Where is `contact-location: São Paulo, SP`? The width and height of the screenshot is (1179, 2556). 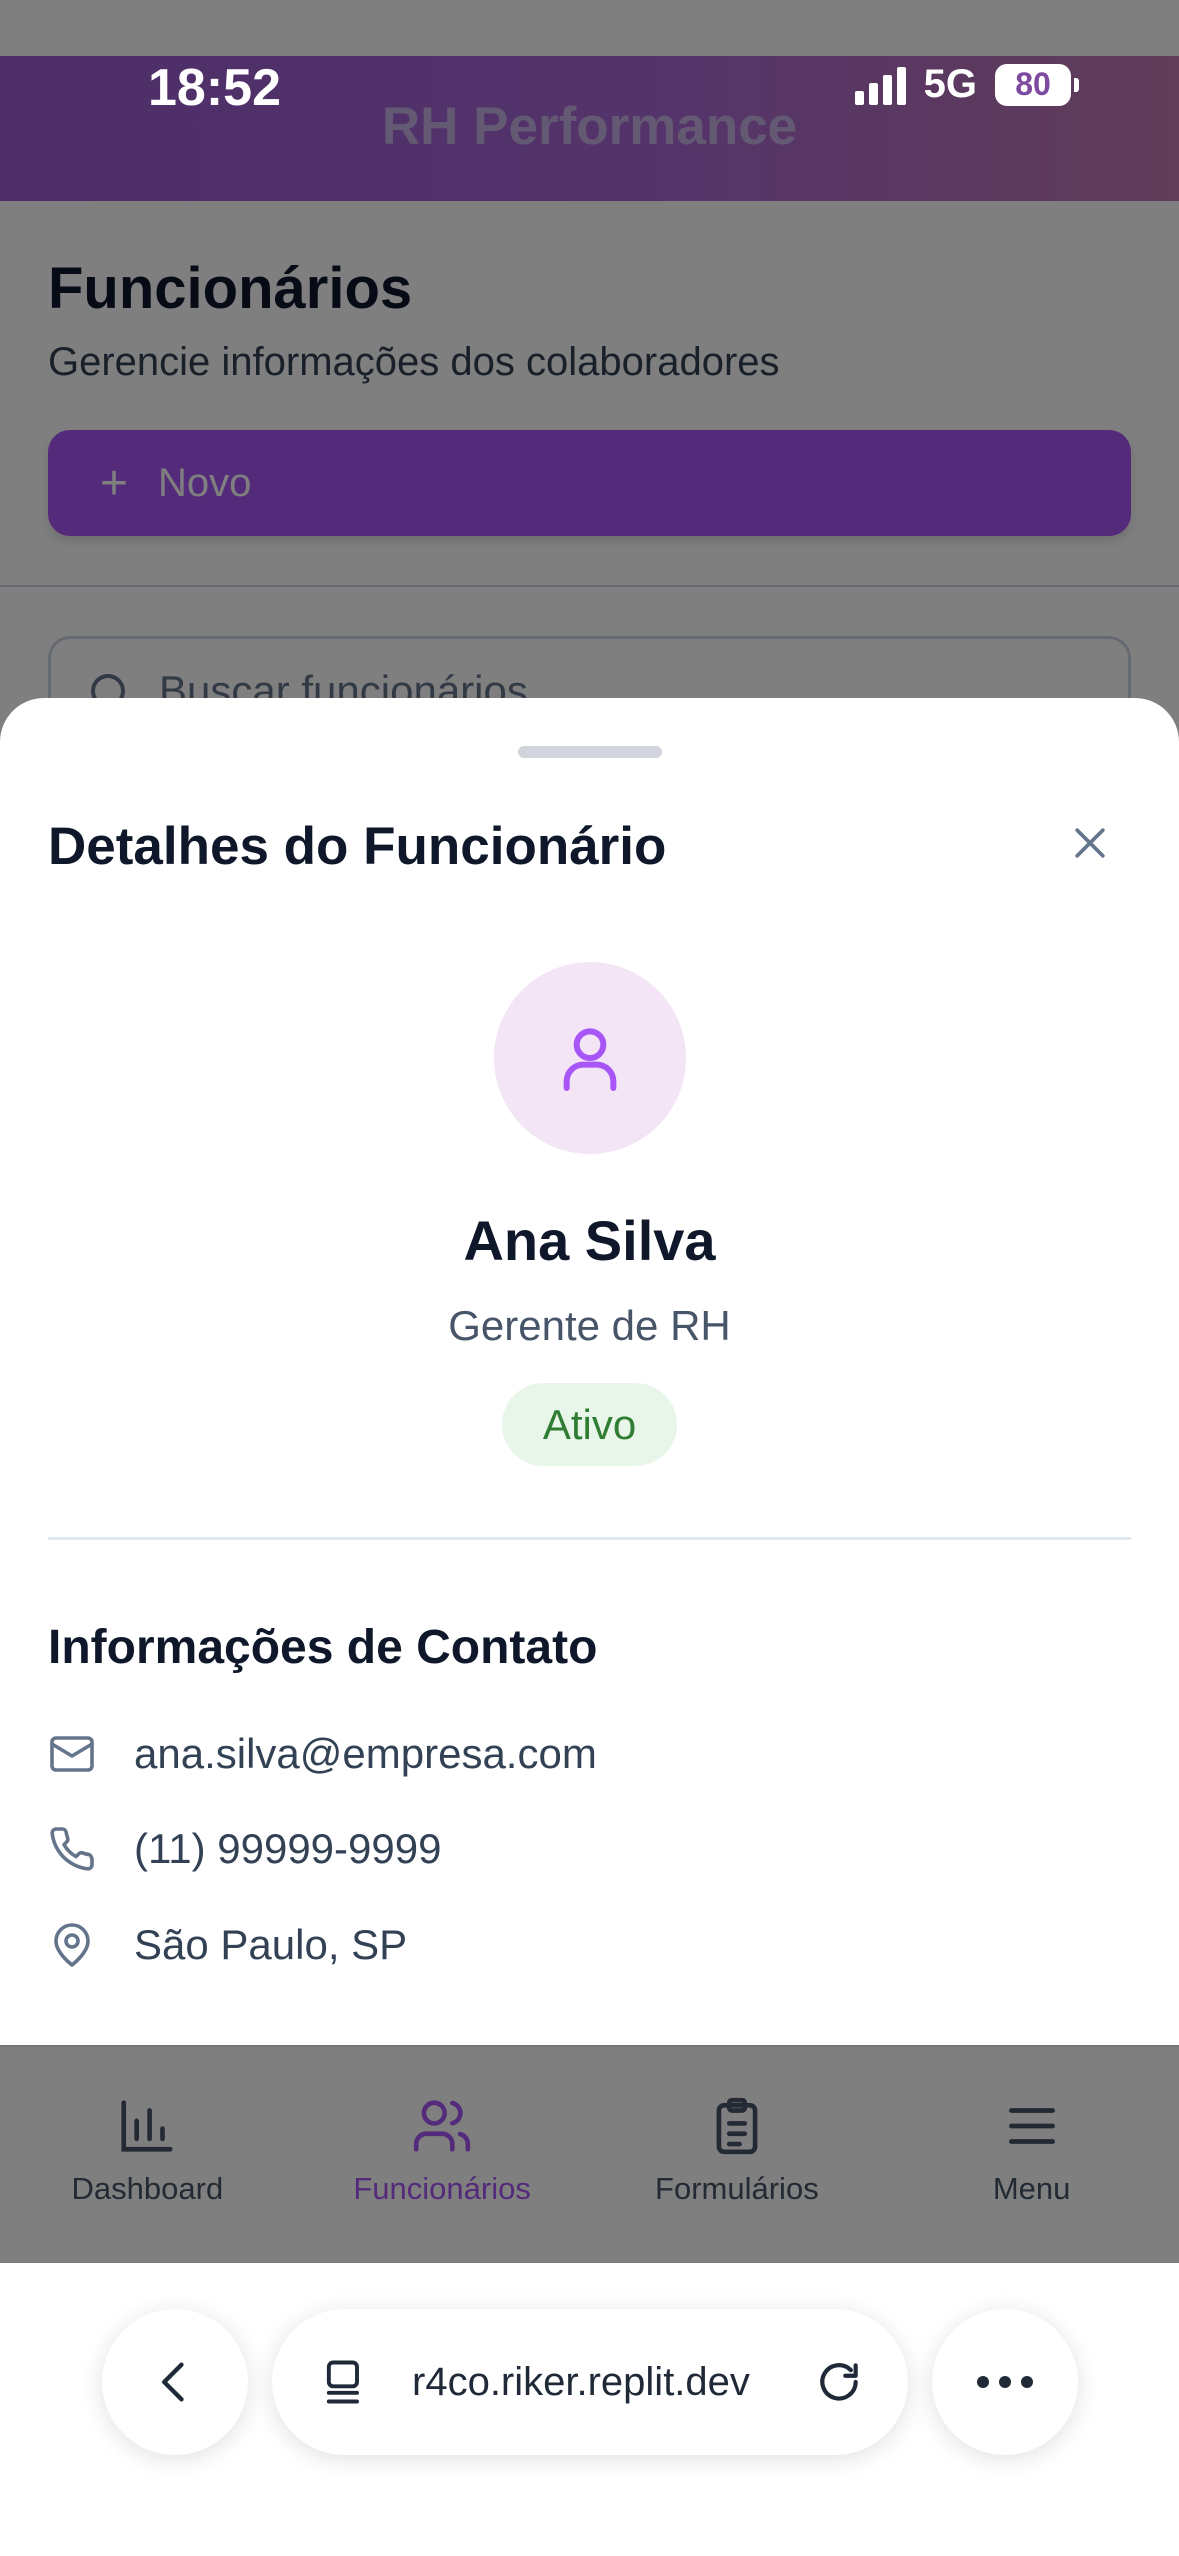 contact-location: São Paulo, SP is located at coordinates (227, 1945).